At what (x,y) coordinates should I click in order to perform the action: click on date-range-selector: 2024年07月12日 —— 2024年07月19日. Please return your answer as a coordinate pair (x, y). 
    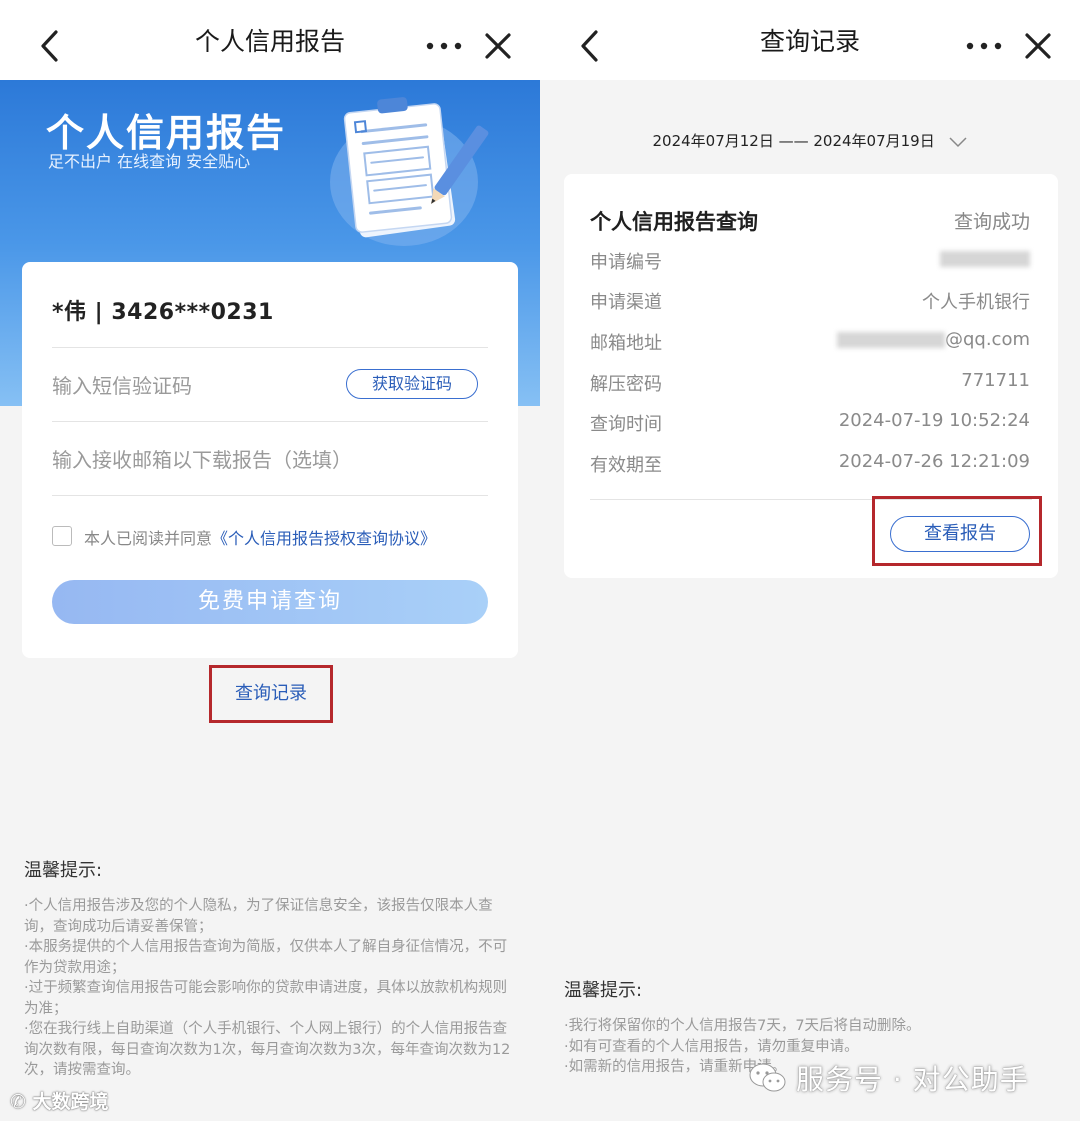
    Looking at the image, I should click on (810, 140).